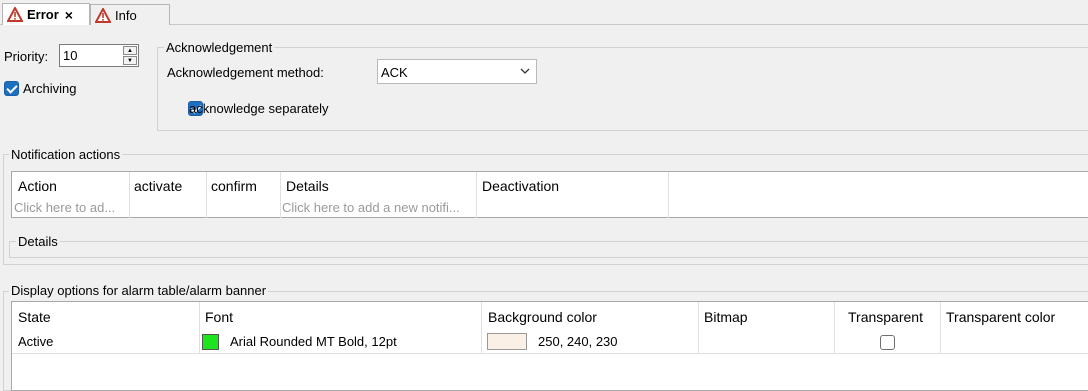  I want to click on spin-up-icon: ▲, so click(130, 50).